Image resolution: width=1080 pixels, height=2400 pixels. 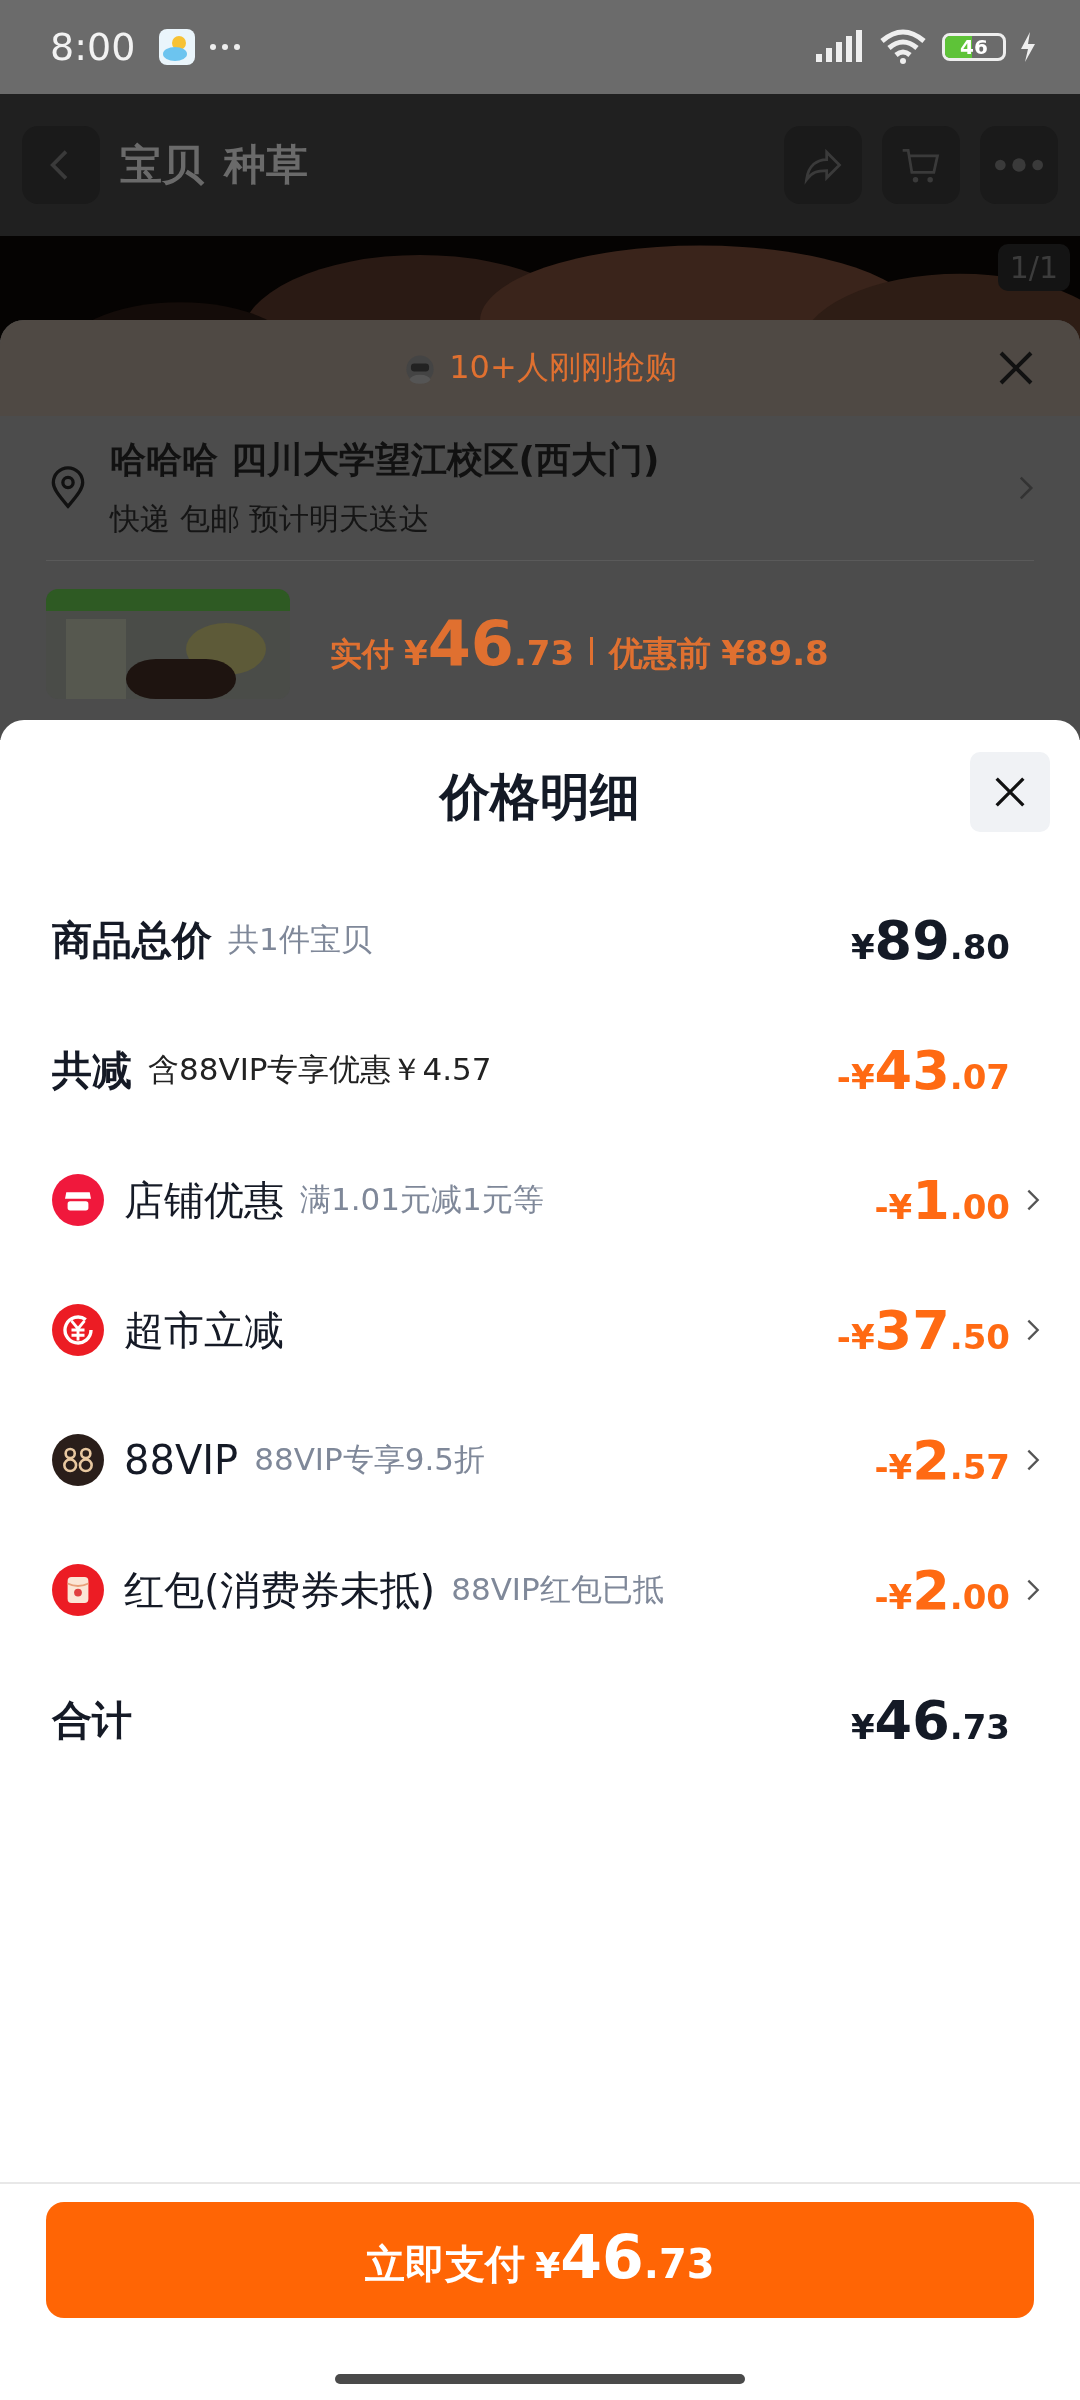 What do you see at coordinates (385, 460) in the screenshot?
I see `address-text: 哈哈哈 四川大学望江校区(西大门)` at bounding box center [385, 460].